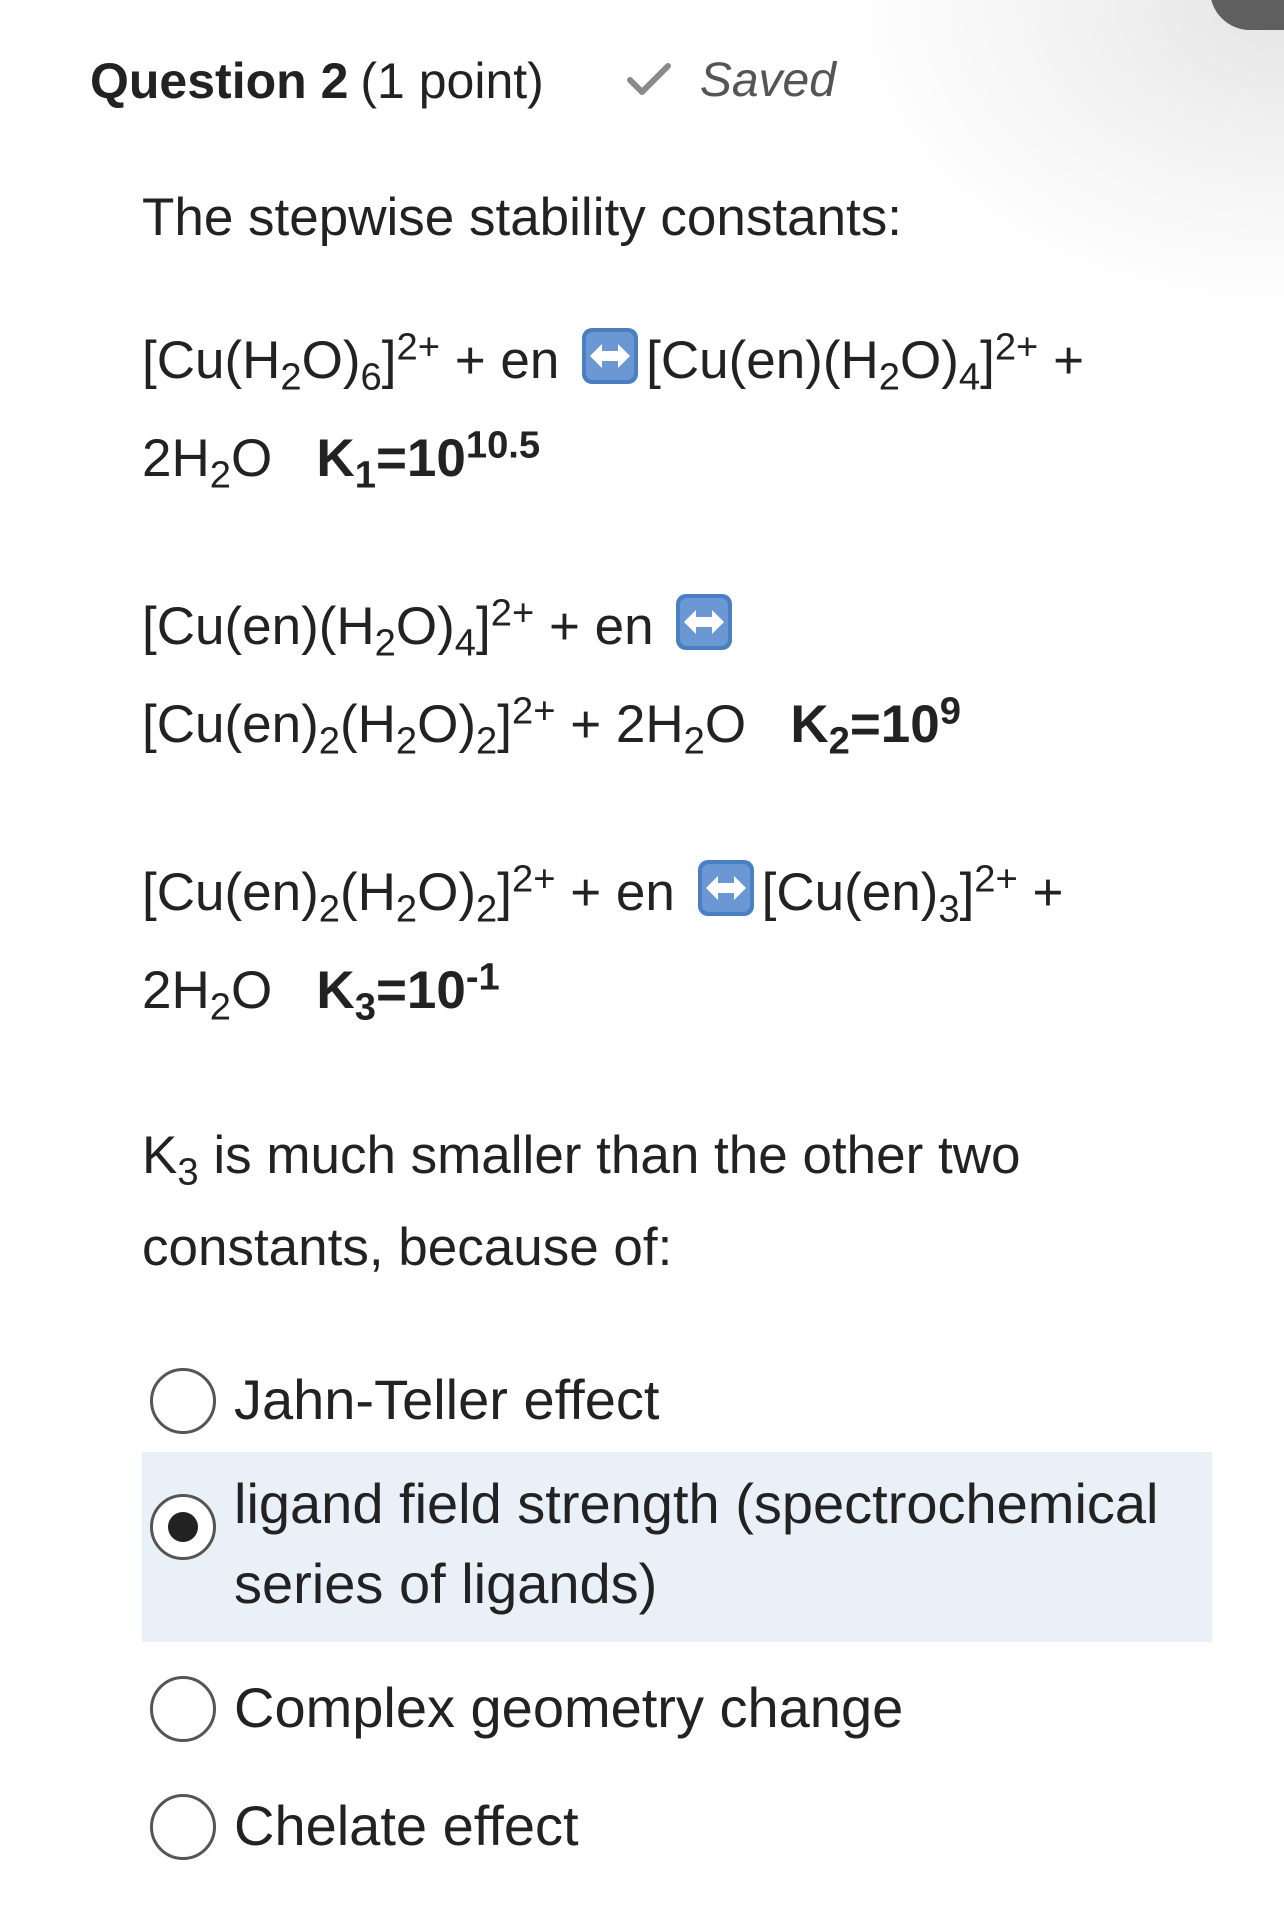  I want to click on eq3-k: K3=10-1, so click(408, 992).